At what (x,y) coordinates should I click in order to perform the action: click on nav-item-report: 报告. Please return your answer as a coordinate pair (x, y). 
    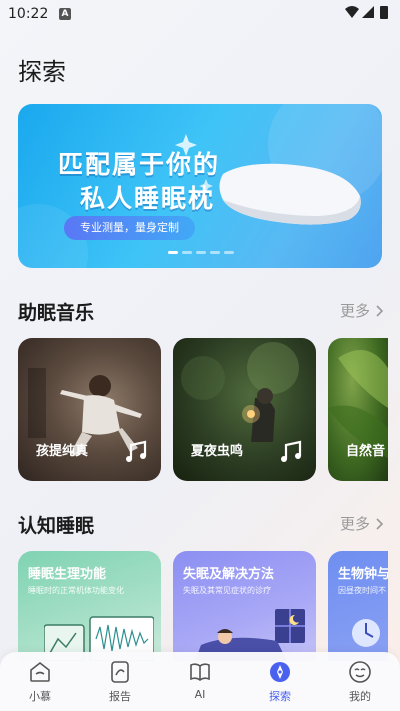
    Looking at the image, I should click on (120, 681).